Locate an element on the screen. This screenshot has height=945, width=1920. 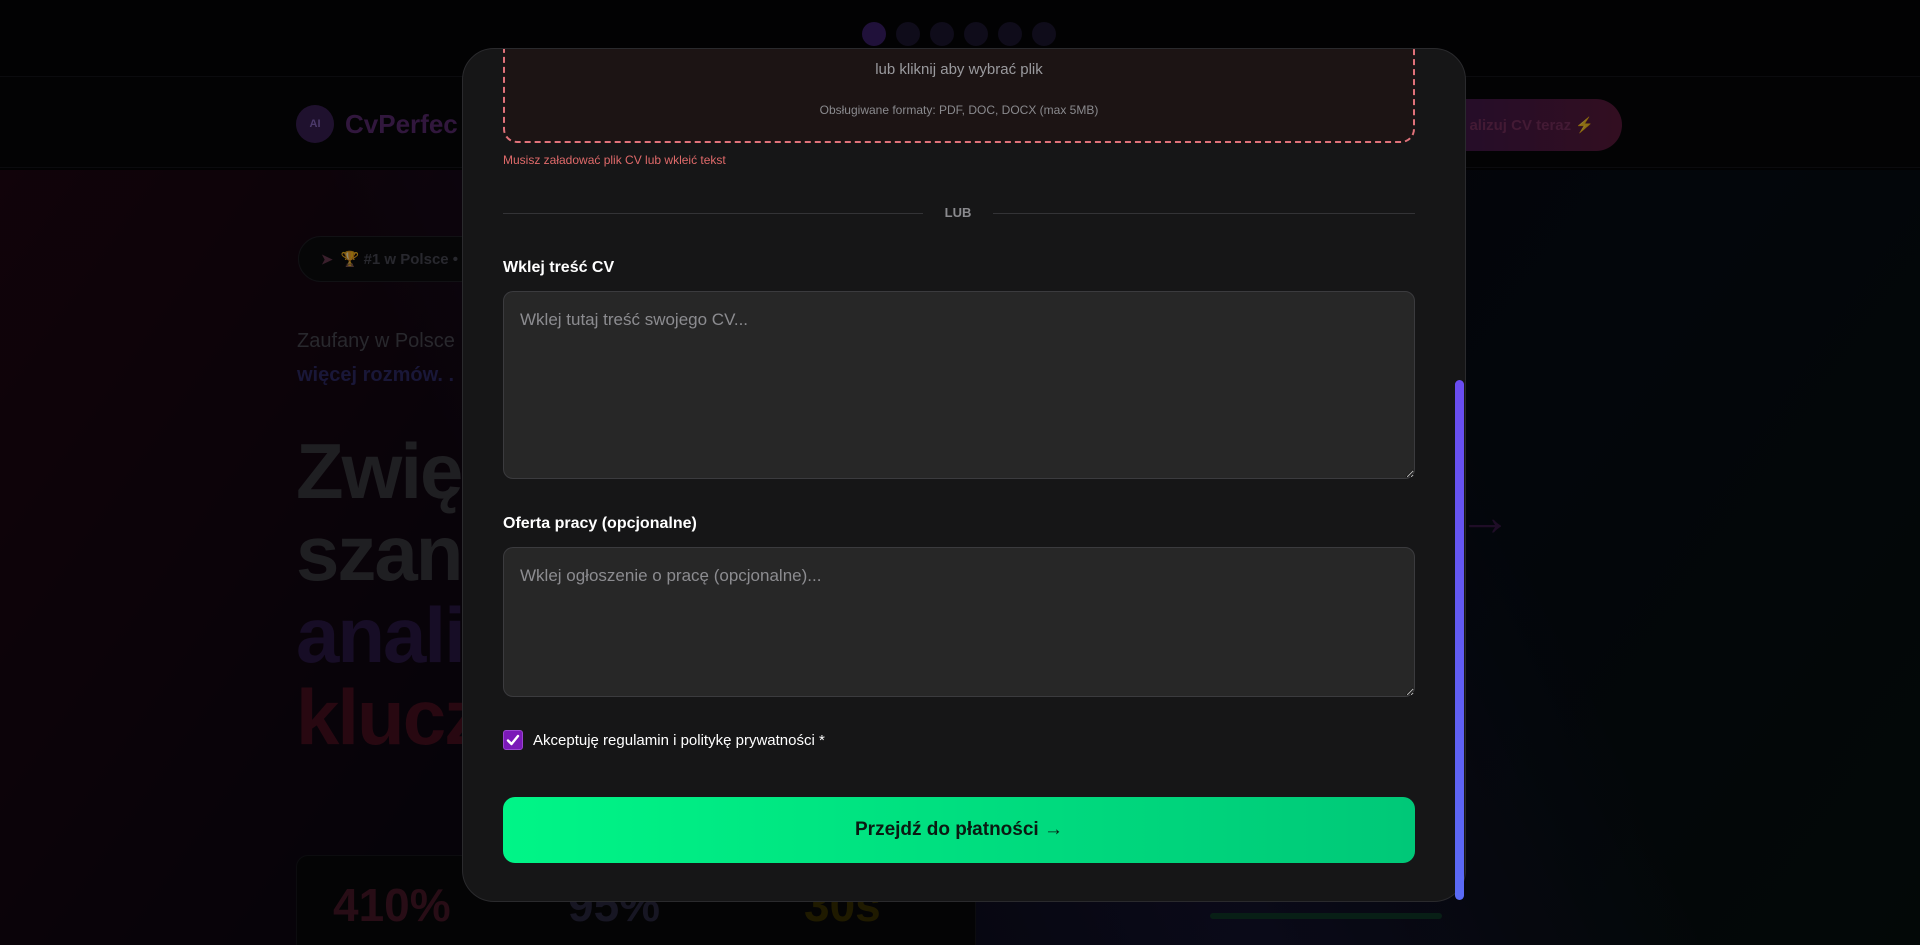
checkmark-icon is located at coordinates (513, 740).